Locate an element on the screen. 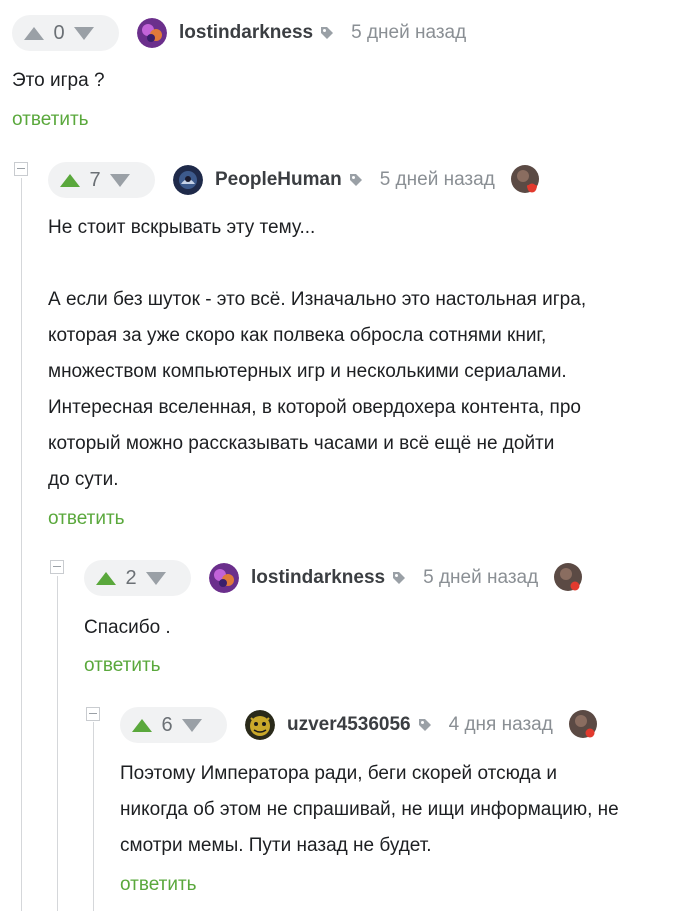 The image size is (692, 911). vote-widget: 0 is located at coordinates (65, 33).